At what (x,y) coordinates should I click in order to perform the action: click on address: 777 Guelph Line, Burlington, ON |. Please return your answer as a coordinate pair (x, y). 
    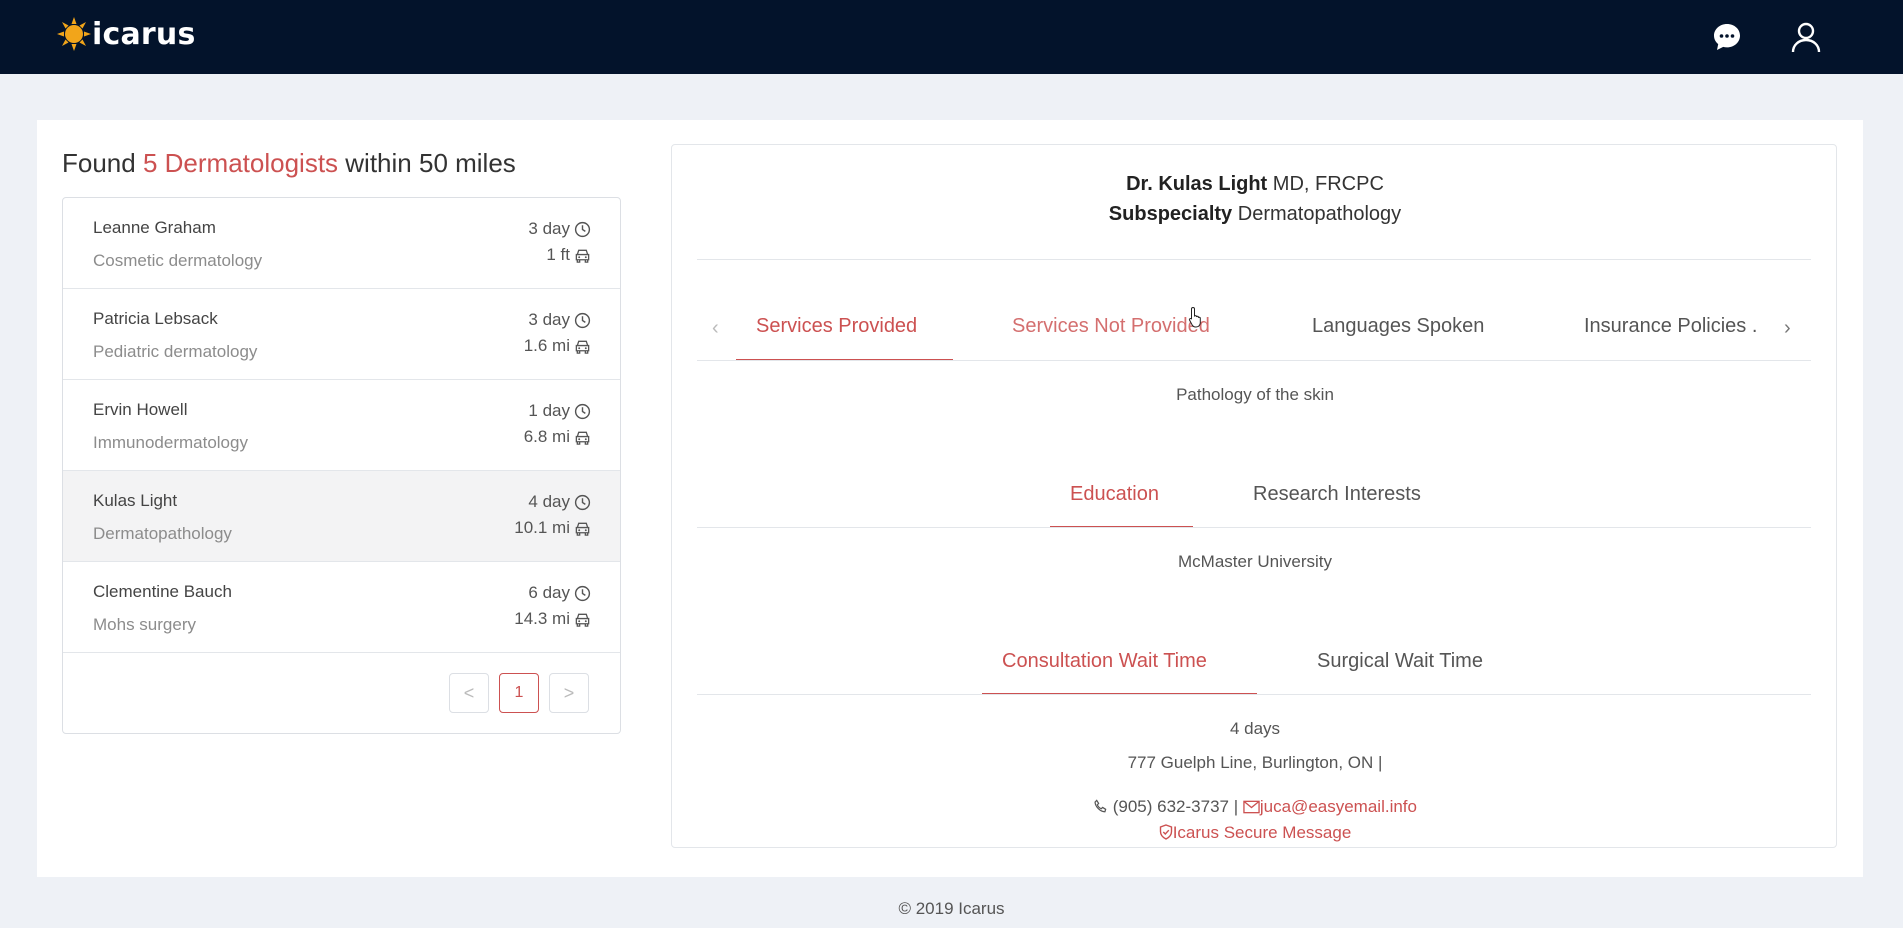
    Looking at the image, I should click on (1255, 762).